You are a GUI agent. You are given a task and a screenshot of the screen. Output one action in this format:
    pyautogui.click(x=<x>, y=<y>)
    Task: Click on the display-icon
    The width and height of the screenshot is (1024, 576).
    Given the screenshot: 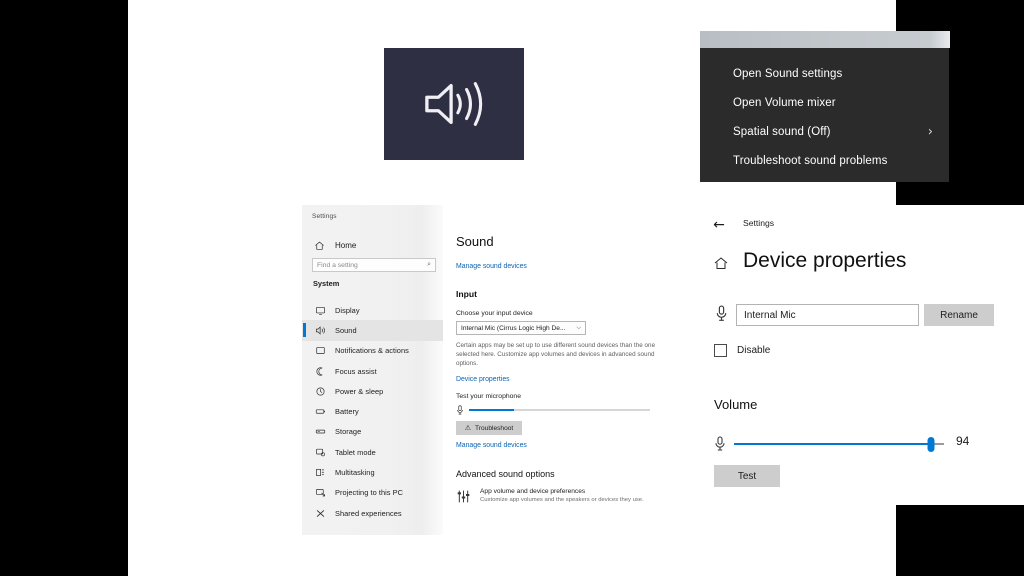 What is the action you would take?
    pyautogui.click(x=320, y=310)
    